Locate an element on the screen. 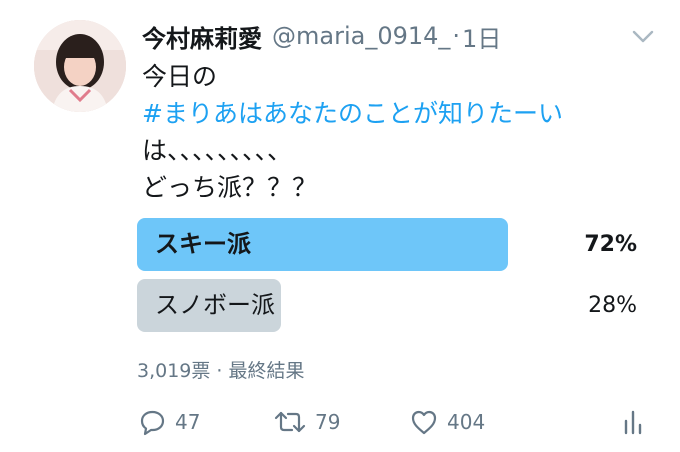 The width and height of the screenshot is (680, 452). reply-icon is located at coordinates (152, 422).